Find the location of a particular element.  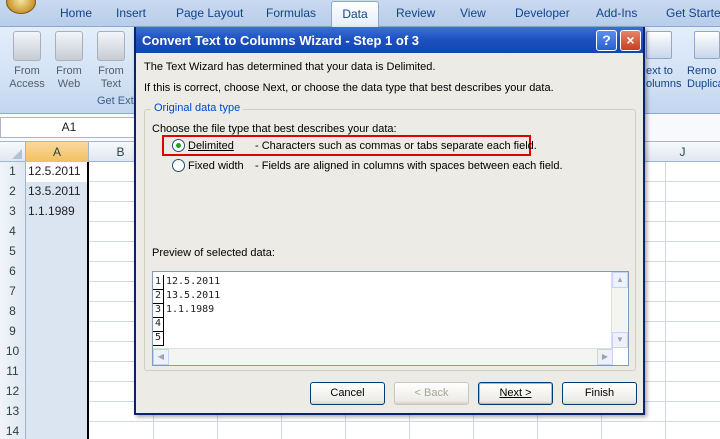

cancel-button: Cancel is located at coordinates (347, 393).